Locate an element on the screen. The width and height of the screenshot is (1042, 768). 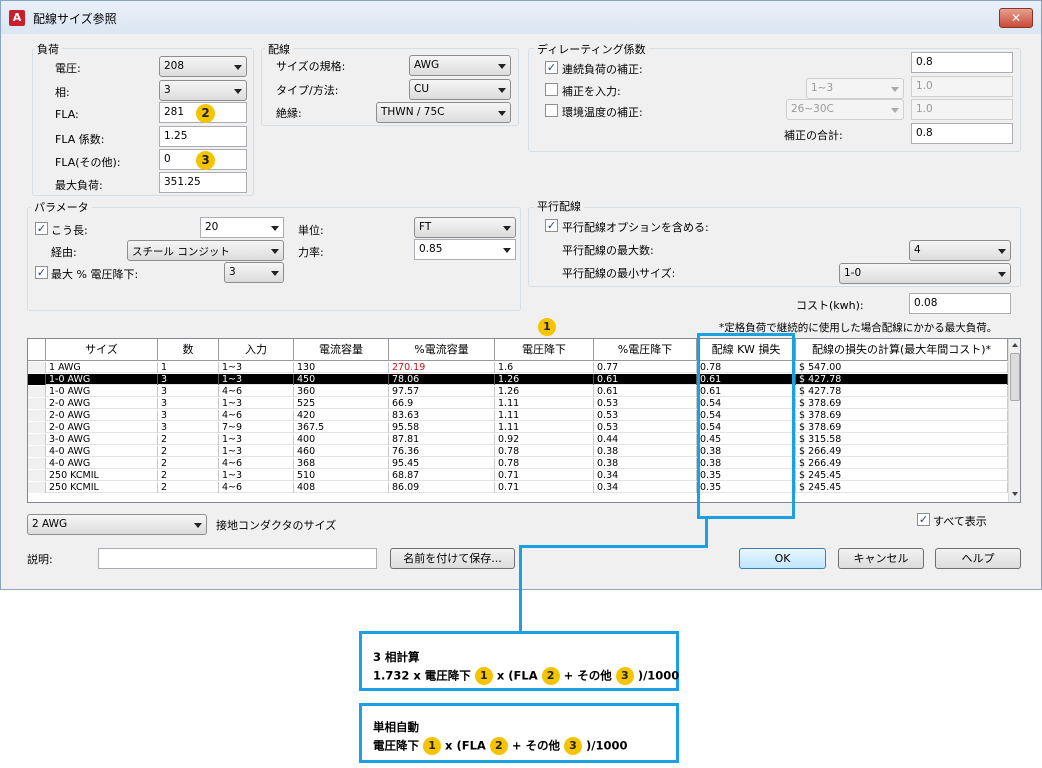
length-select: 20 is located at coordinates (242, 227).